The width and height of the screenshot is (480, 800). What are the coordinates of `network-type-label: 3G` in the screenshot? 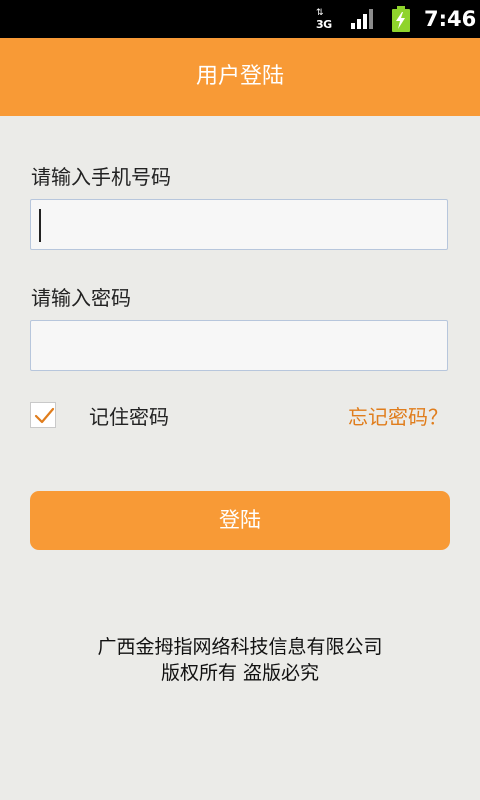 It's located at (324, 24).